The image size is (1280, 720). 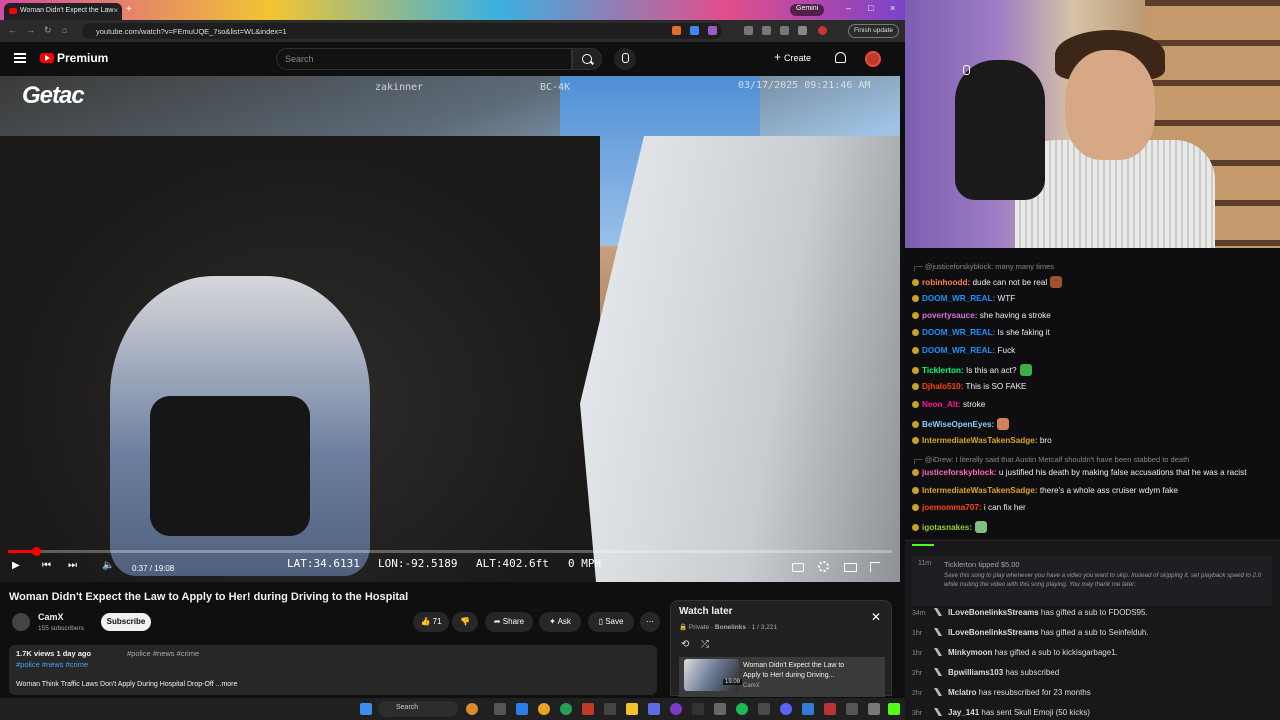 I want to click on more-actions-icon: ⋯, so click(x=650, y=622).